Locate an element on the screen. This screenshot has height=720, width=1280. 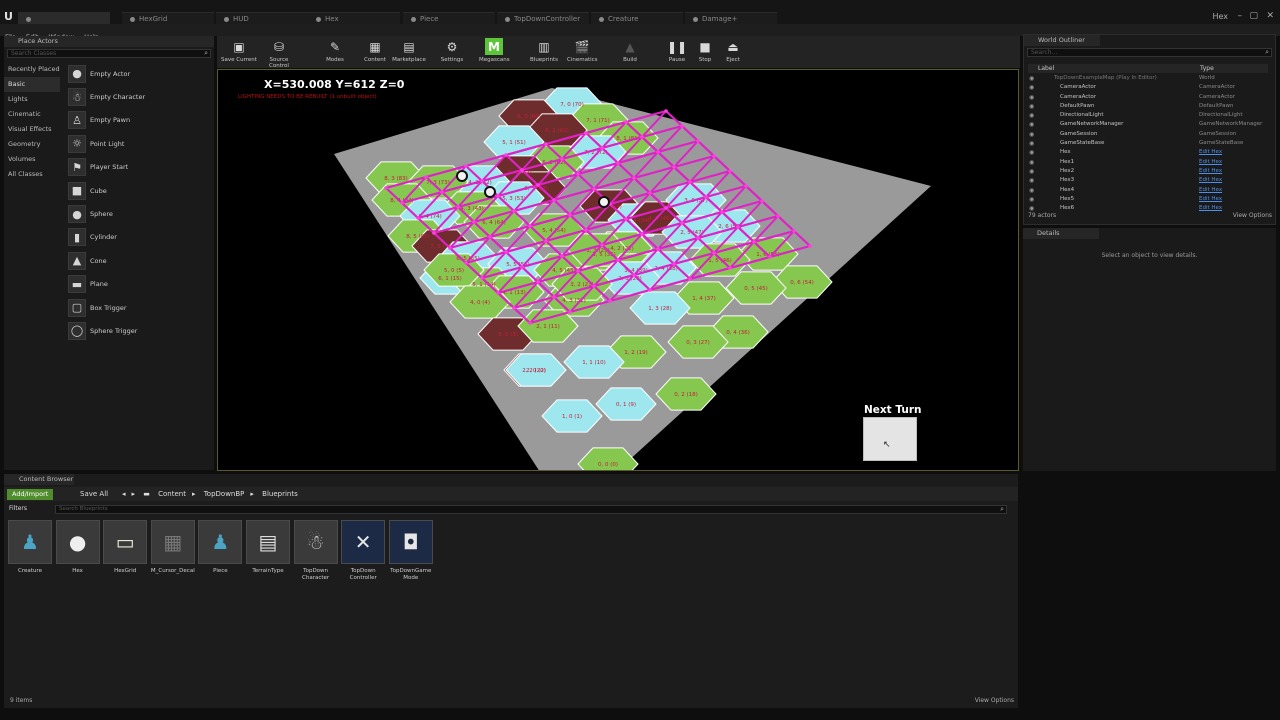
editor-tab: HexGrid is located at coordinates (168, 18).